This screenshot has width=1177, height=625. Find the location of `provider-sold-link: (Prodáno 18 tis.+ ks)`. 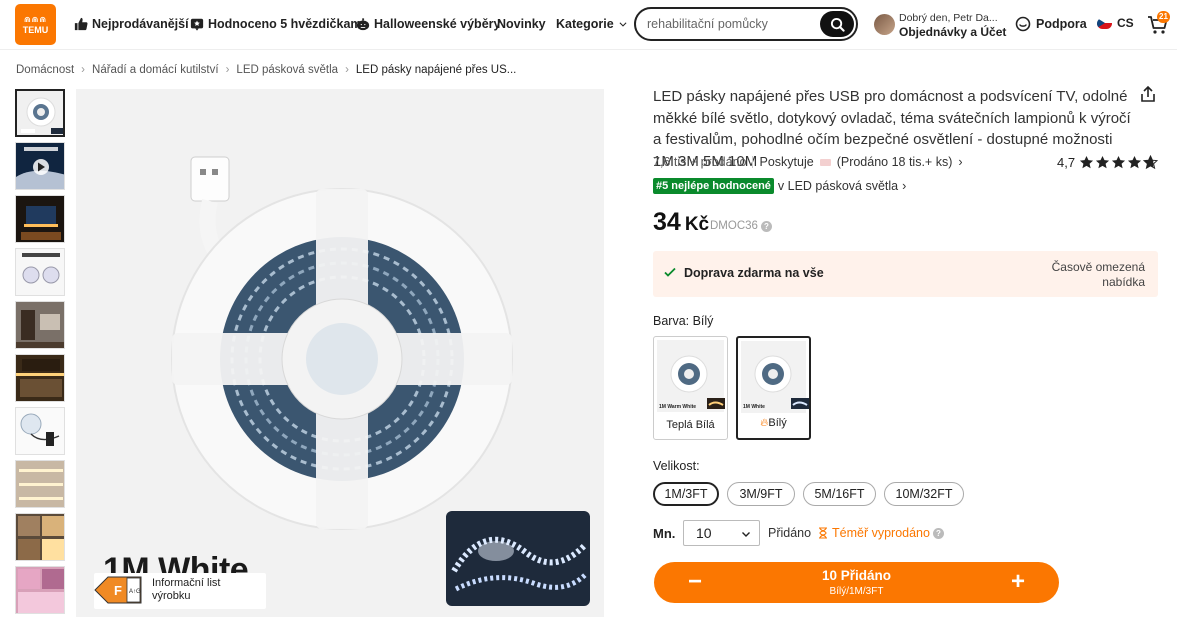

provider-sold-link: (Prodáno 18 tis.+ ks) is located at coordinates (895, 162).